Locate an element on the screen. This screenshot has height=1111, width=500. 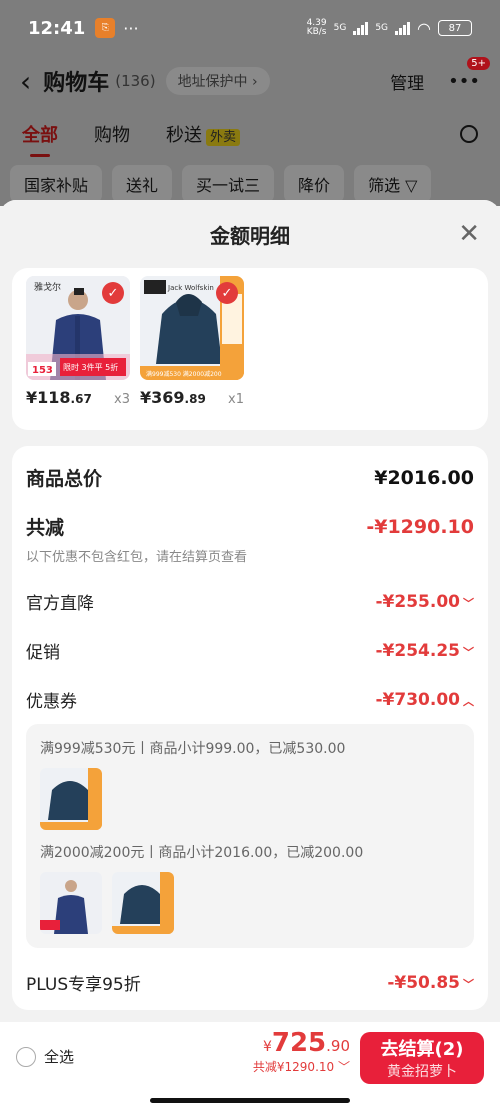
coupon-line-1: 满999减530元丨商品小计999.00，已减530.00 is located at coordinates (193, 749).